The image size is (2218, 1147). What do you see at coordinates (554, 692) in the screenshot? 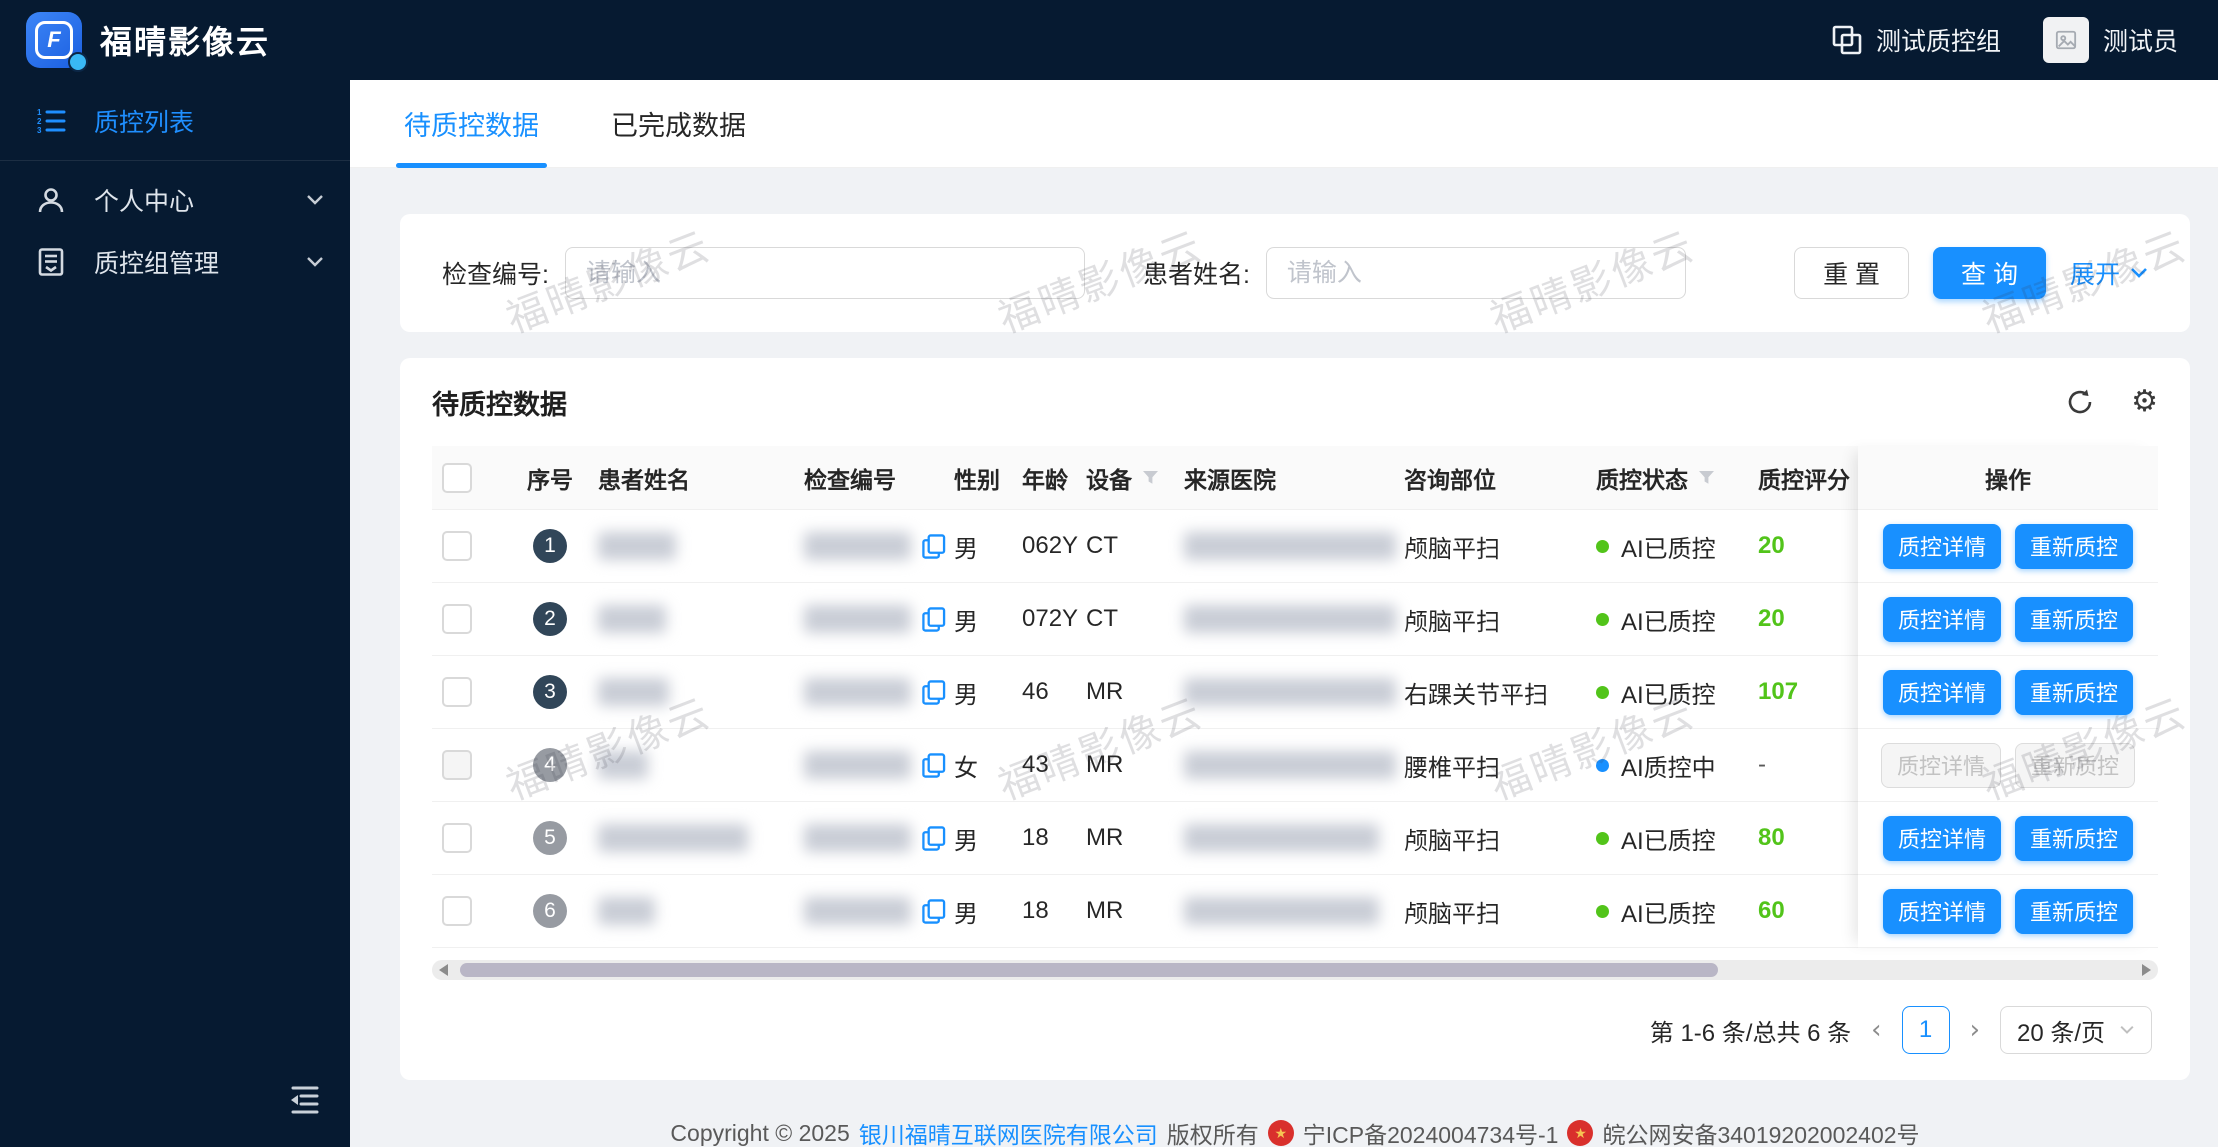
I see `cell-index: 3` at bounding box center [554, 692].